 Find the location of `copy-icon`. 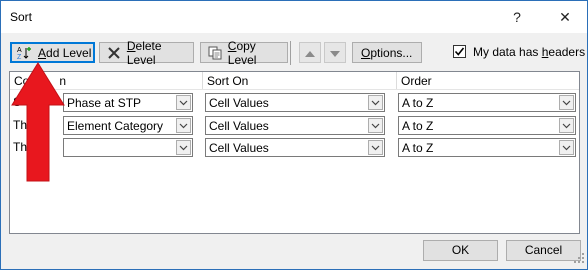

copy-icon is located at coordinates (215, 53).